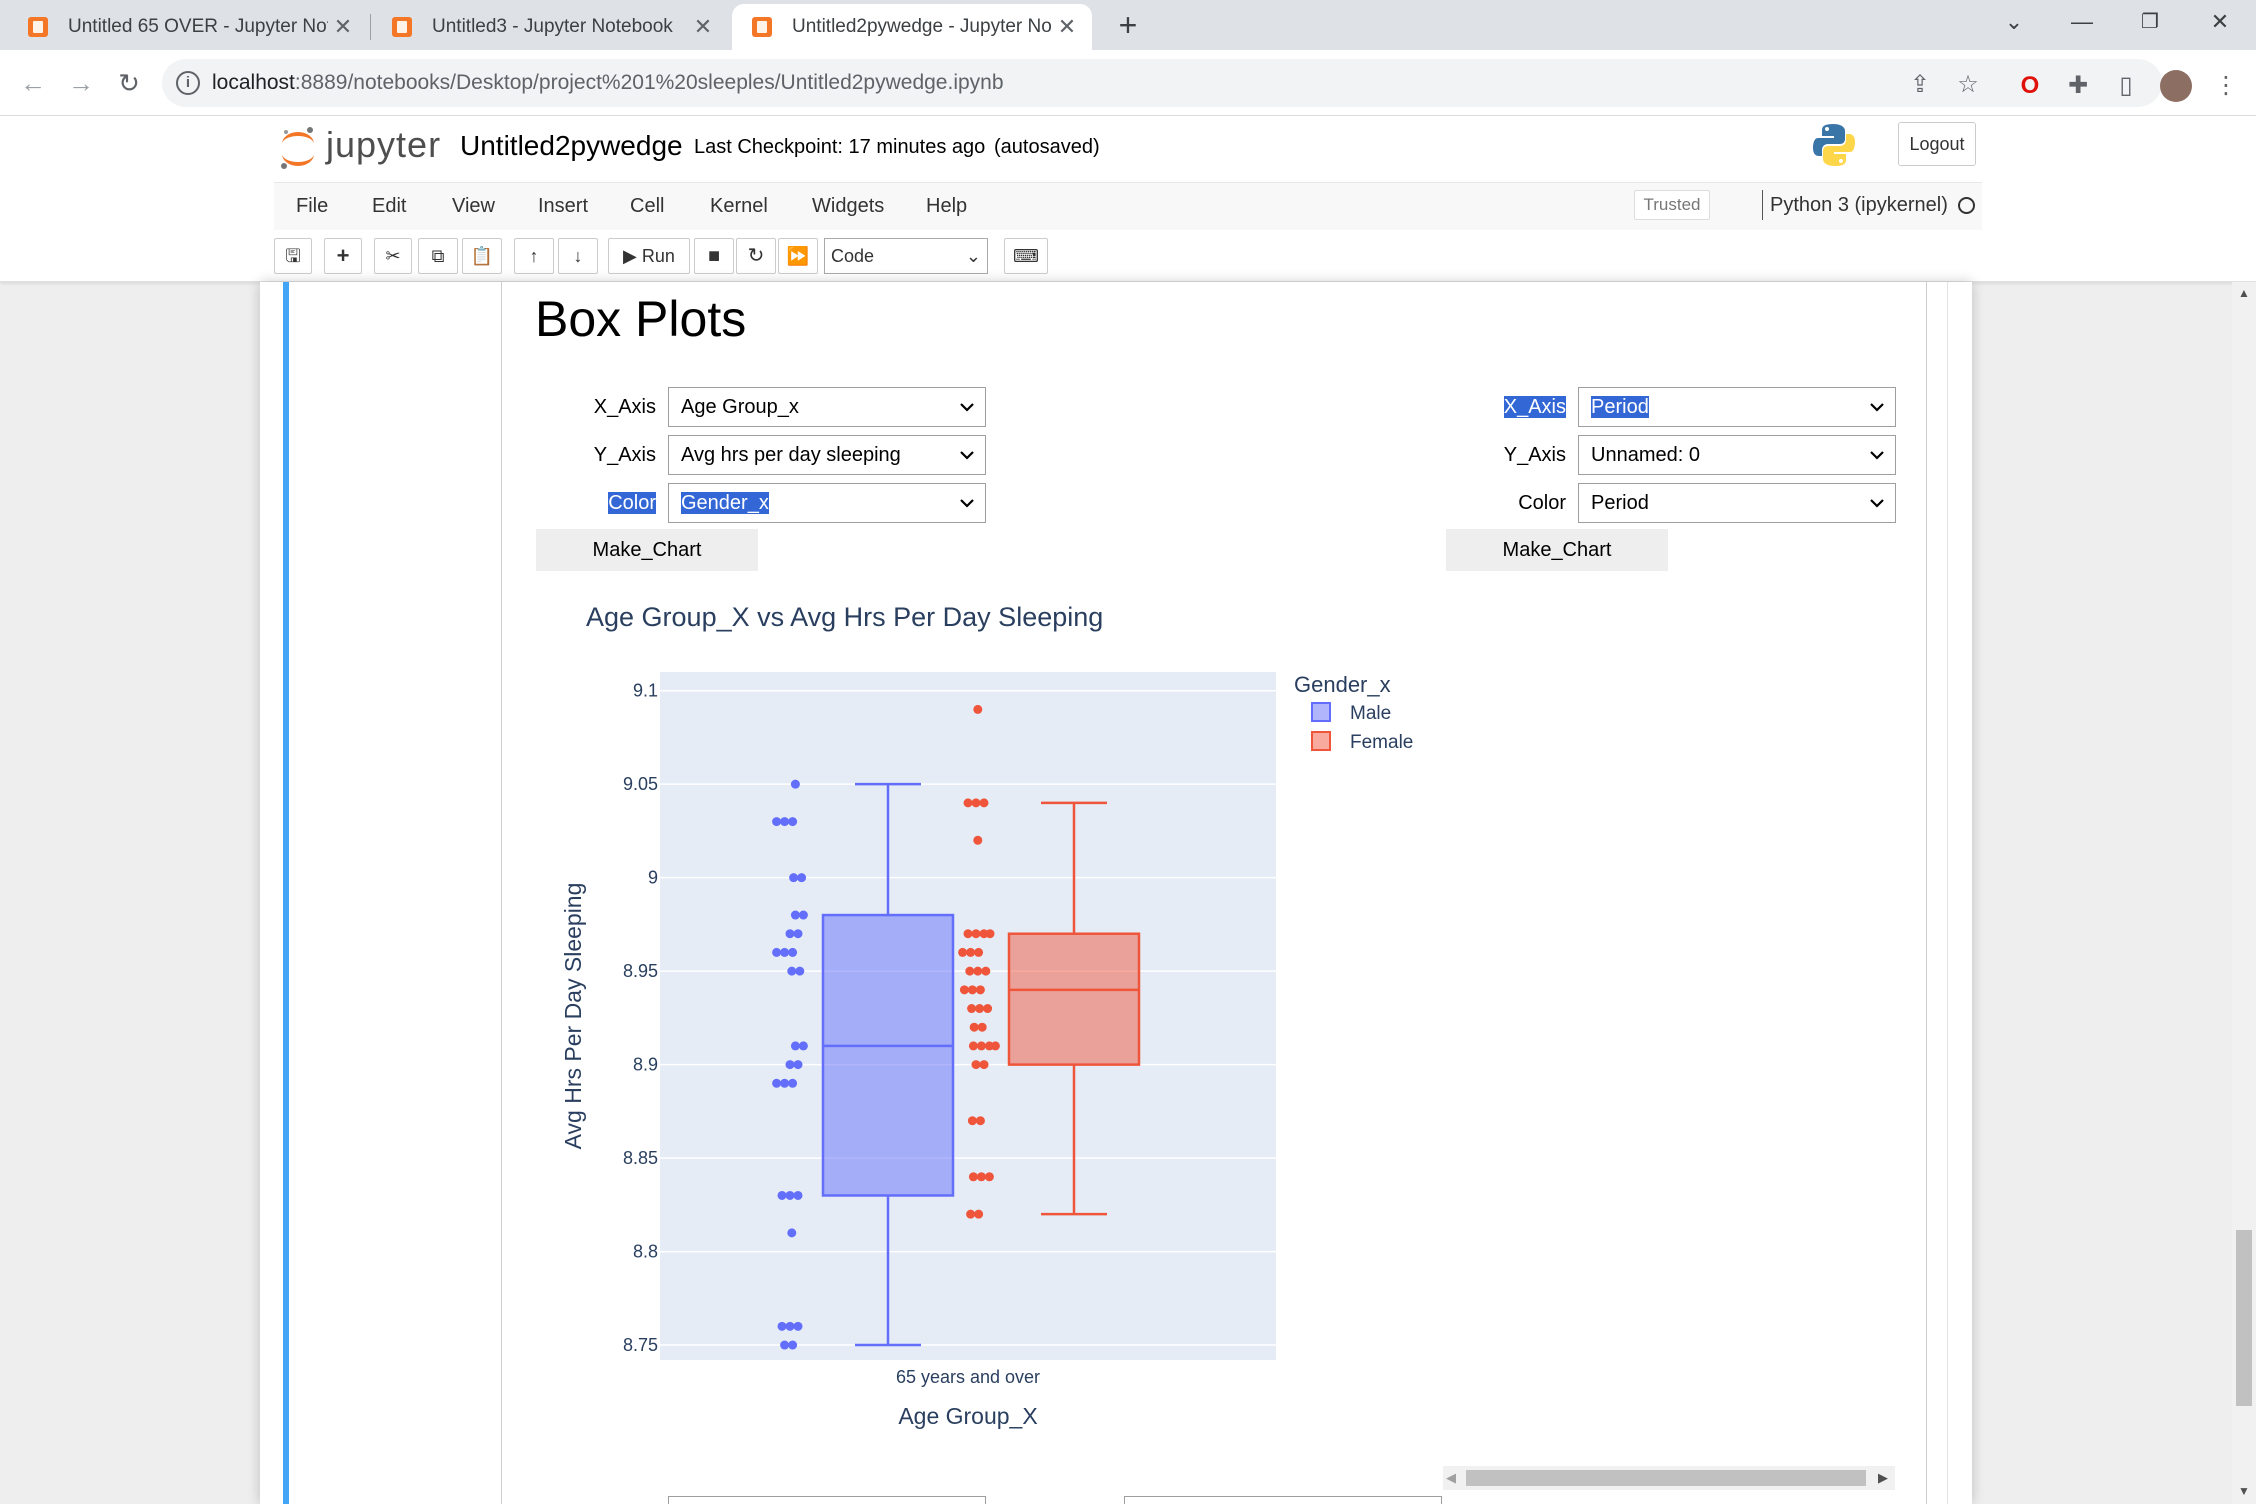 Image resolution: width=2256 pixels, height=1504 pixels. Describe the element at coordinates (739, 206) in the screenshot. I see `menu-kernel: Kernel` at that location.